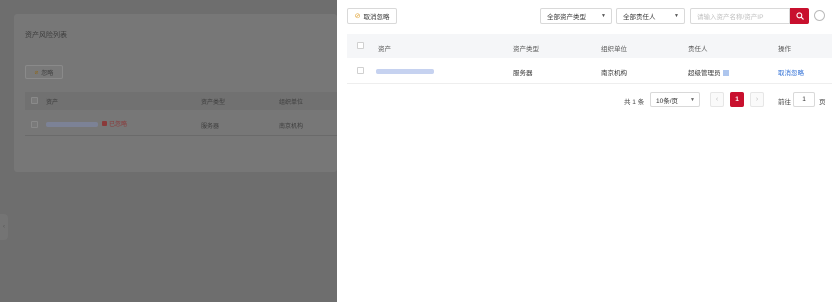  What do you see at coordinates (566, 17) in the screenshot?
I see `asset-type-select-value: 全部资产类型` at bounding box center [566, 17].